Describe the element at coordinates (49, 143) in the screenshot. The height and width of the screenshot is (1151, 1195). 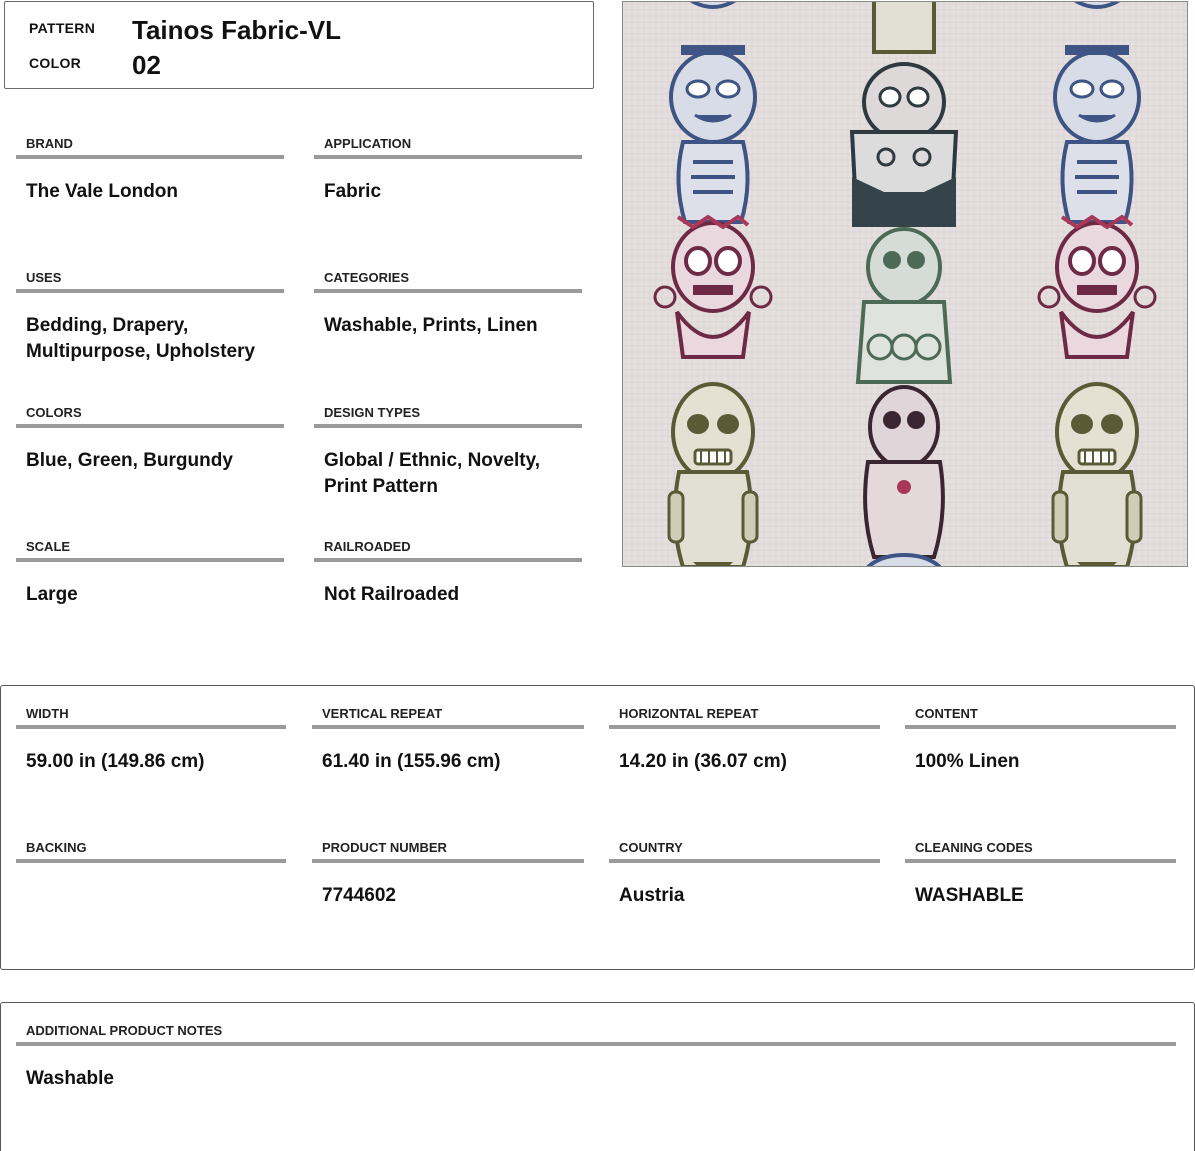
I see `brand-label: BRAND` at that location.